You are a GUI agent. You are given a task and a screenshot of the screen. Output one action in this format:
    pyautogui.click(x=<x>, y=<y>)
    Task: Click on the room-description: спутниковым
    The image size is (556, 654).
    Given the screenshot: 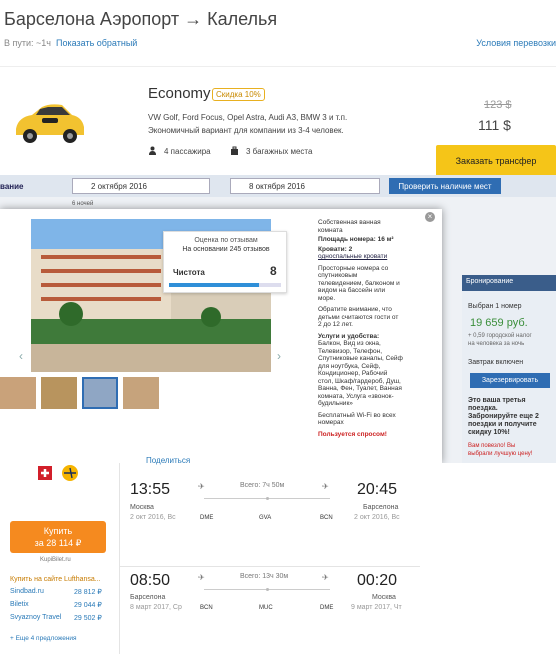 What is the action you would take?
    pyautogui.click(x=338, y=275)
    